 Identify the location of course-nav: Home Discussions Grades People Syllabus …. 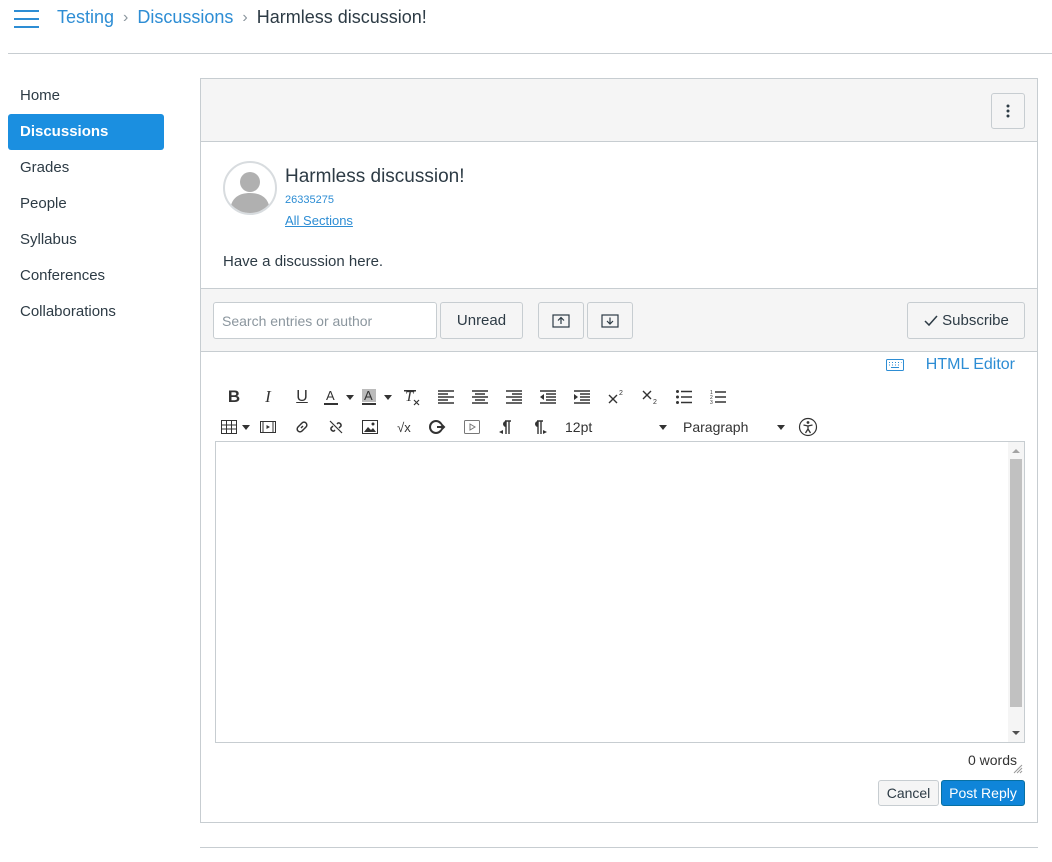
(86, 204).